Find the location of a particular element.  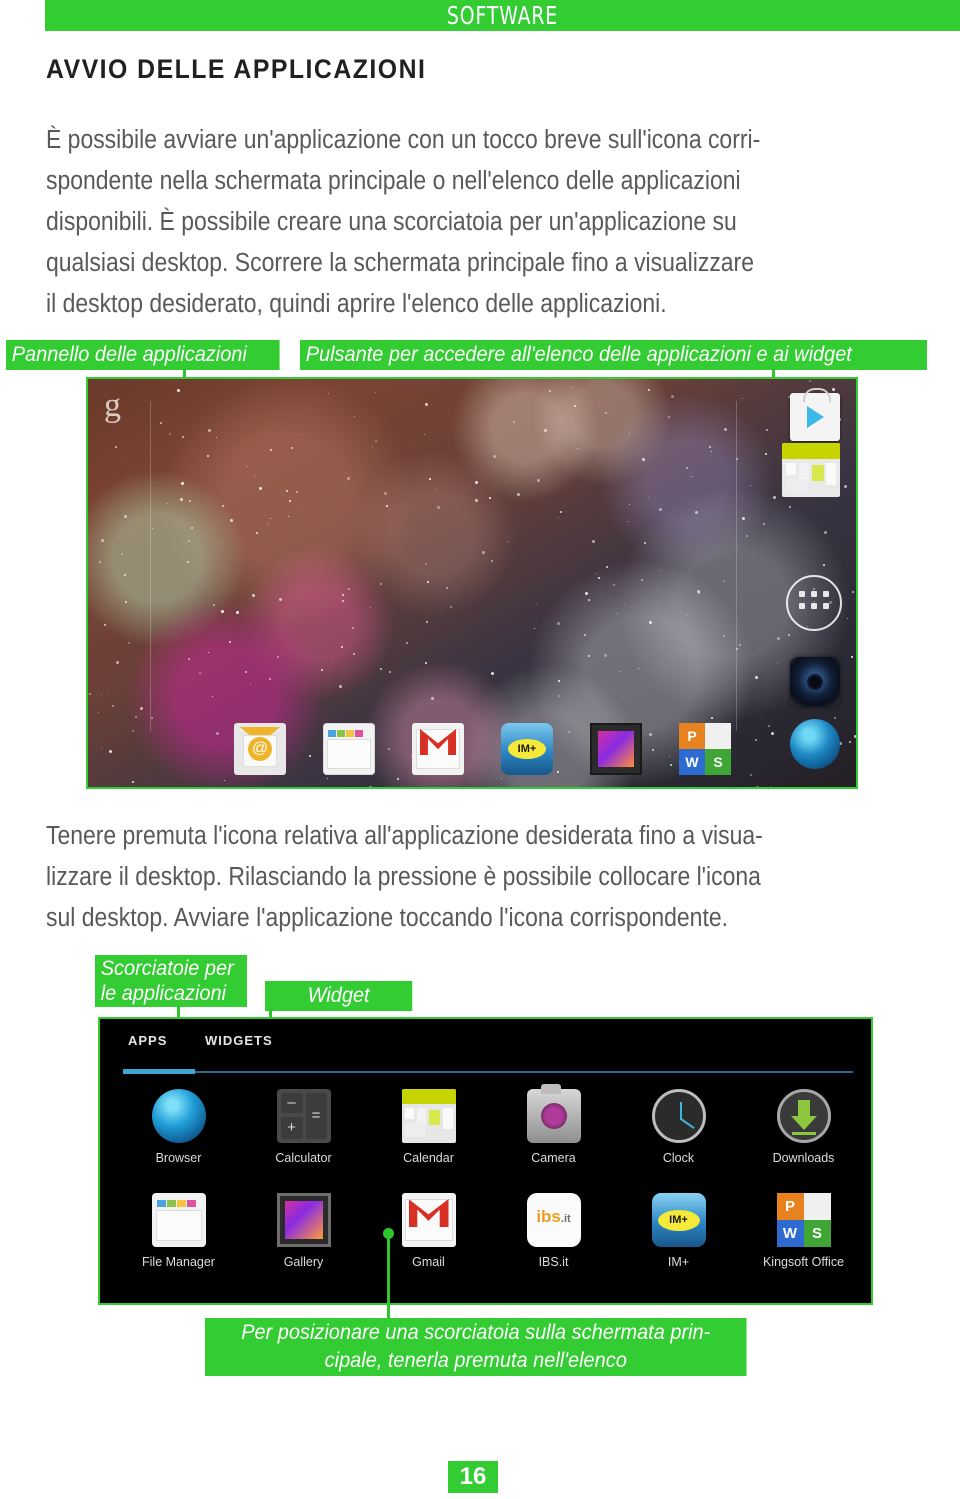

app-cell-file-manager: File Manager is located at coordinates (178, 1231).